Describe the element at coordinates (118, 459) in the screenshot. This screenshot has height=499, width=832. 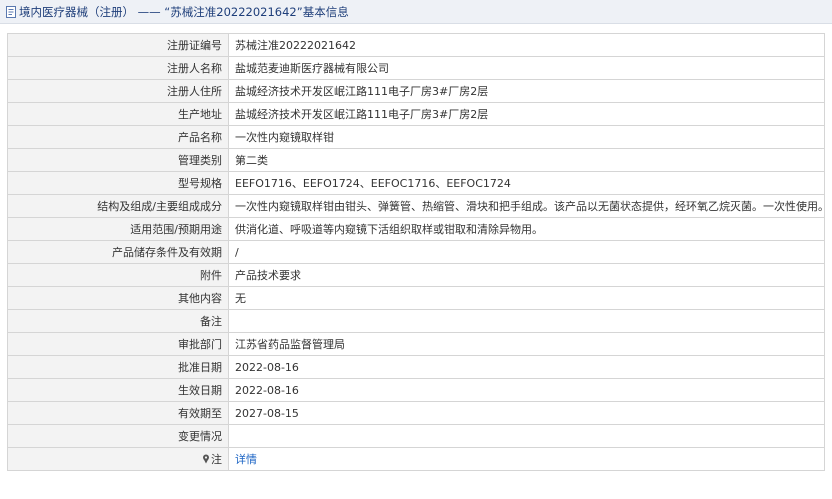
I see `note-label-cell: 注` at that location.